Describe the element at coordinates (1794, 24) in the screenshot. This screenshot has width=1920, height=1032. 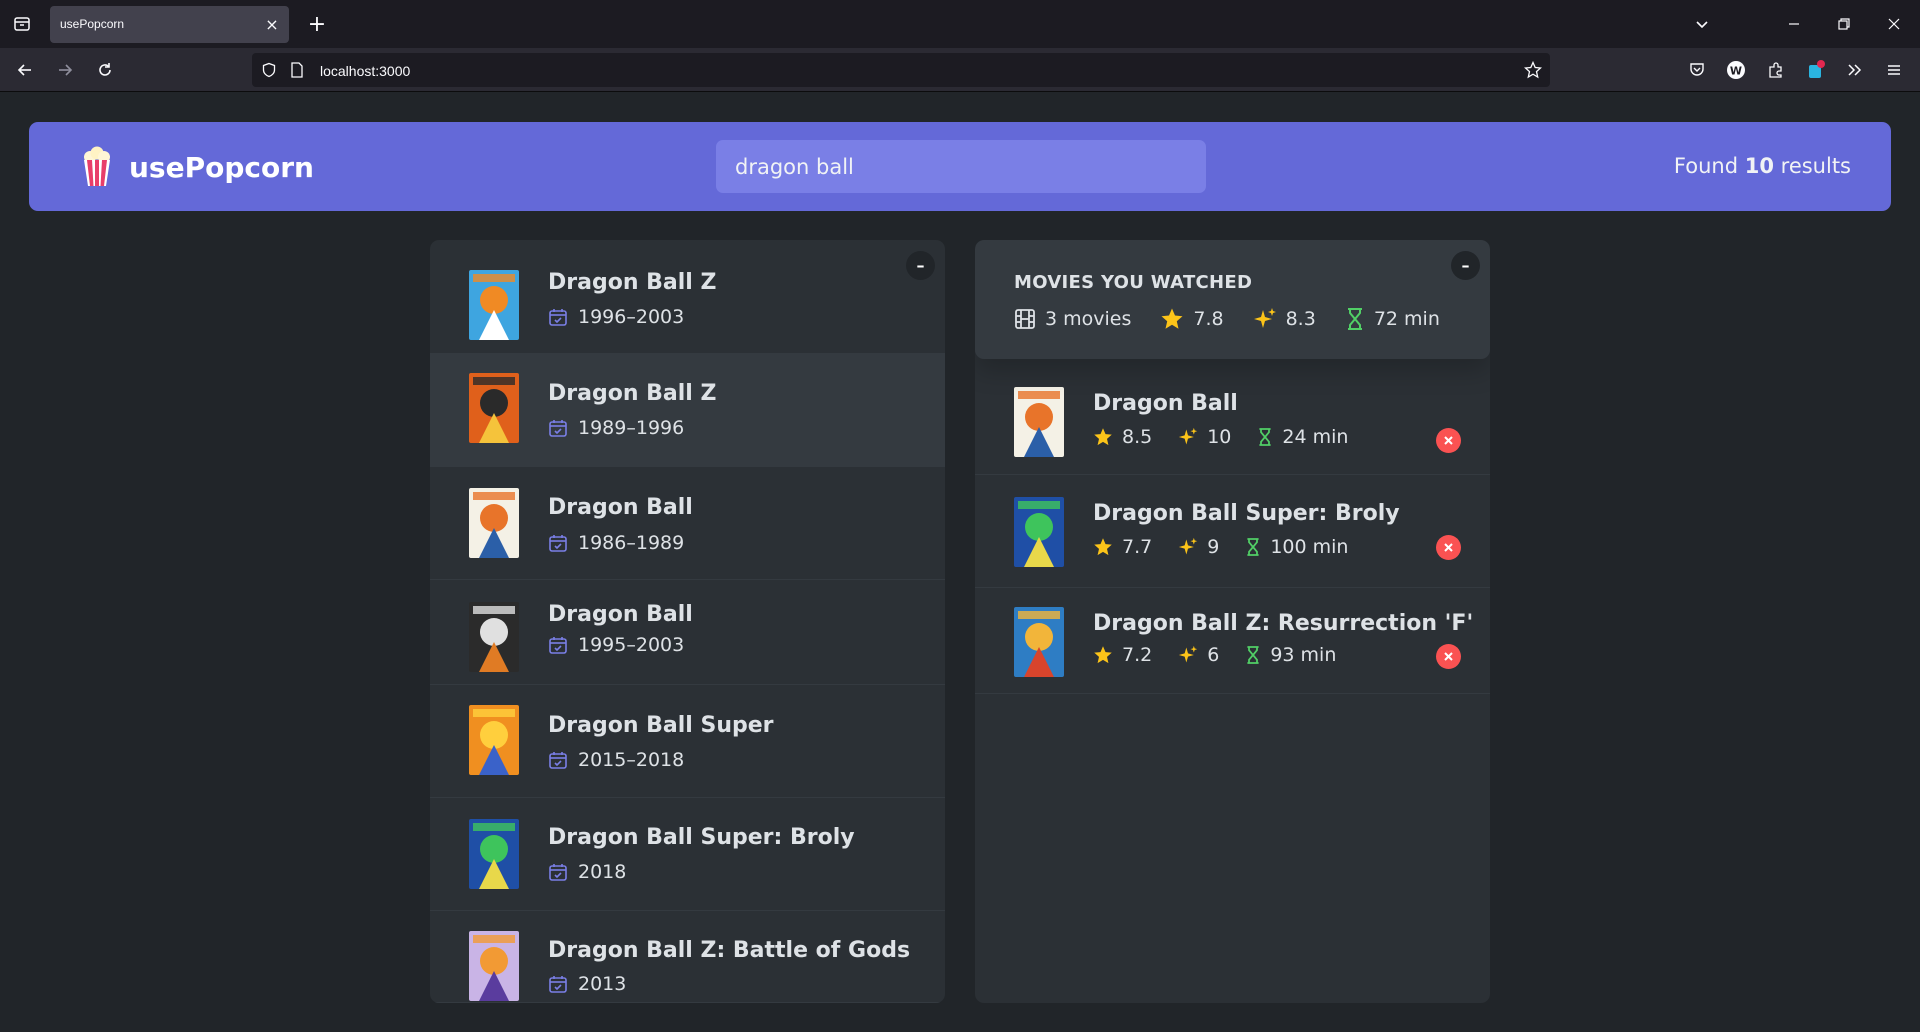
I see `minimize-icon` at that location.